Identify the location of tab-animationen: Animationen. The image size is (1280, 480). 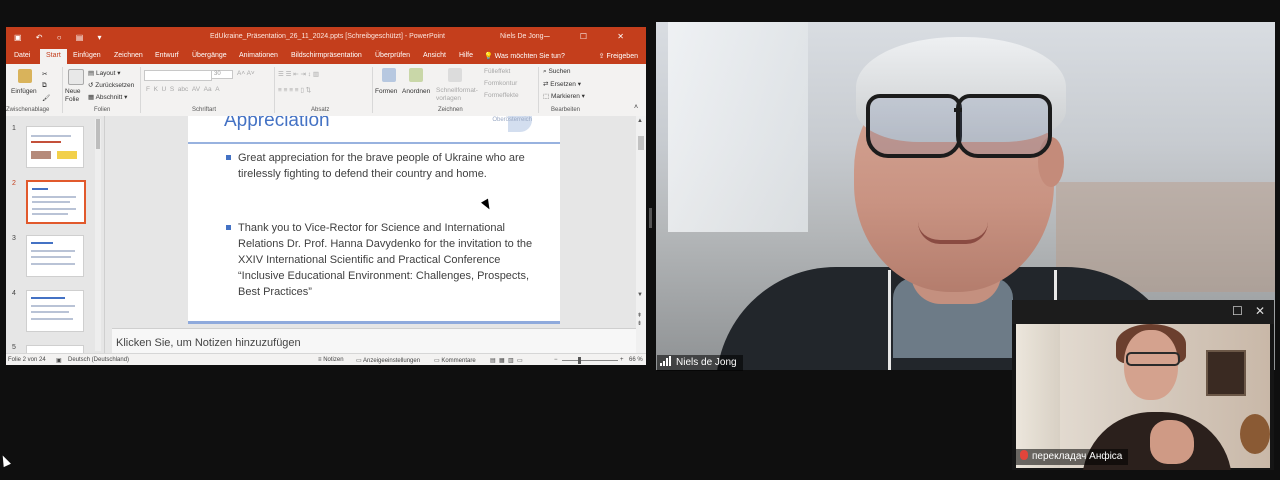
(258, 55).